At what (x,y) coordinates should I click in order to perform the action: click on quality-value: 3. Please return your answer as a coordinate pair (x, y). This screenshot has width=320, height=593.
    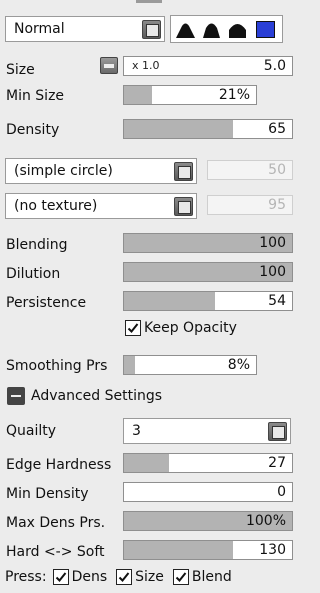
    Looking at the image, I should click on (136, 431).